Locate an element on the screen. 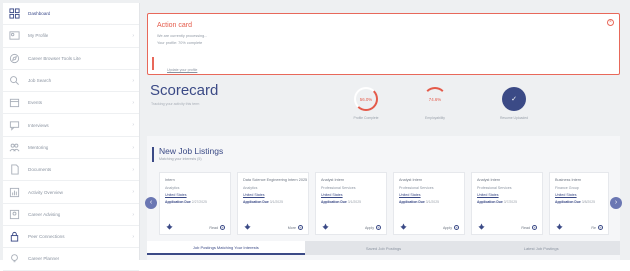 Image resolution: width=630 pixels, height=271 pixels. job-title: Intern is located at coordinates (197, 180).